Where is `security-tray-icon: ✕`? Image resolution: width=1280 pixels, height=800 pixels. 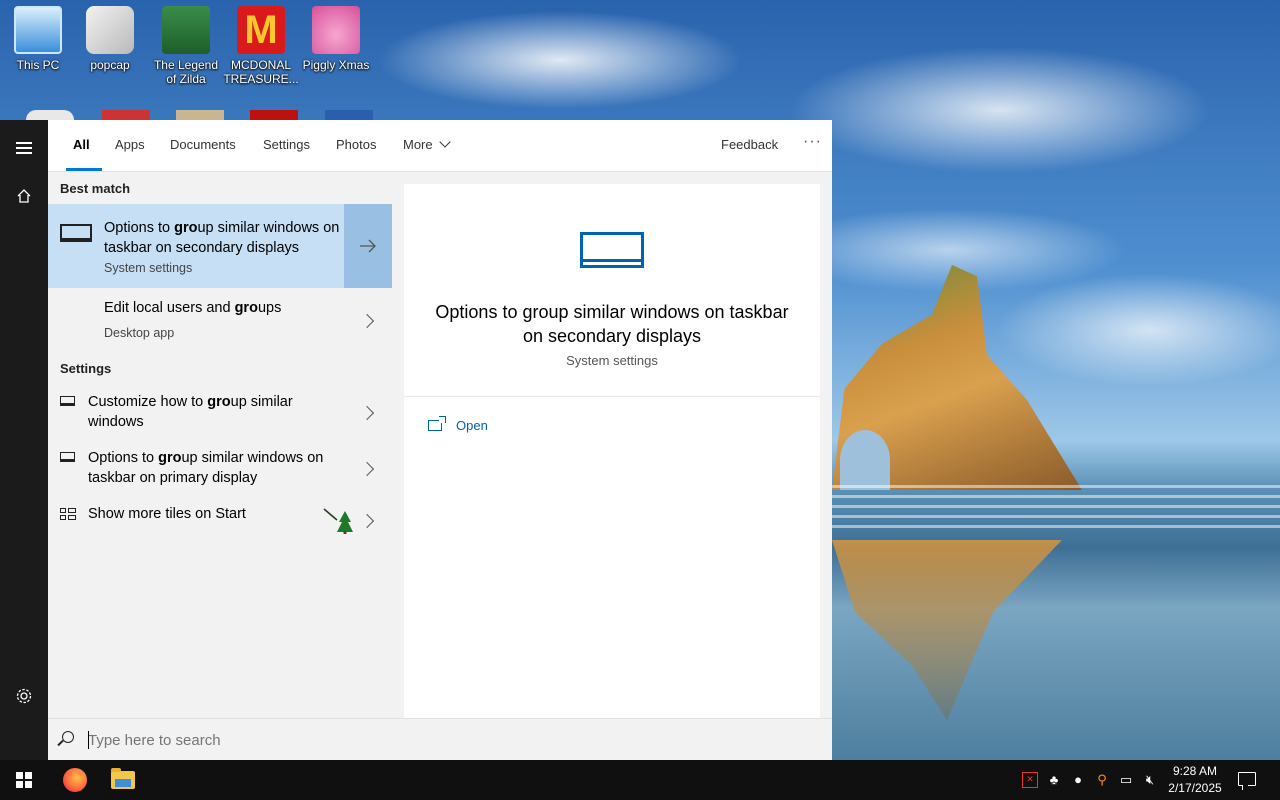
security-tray-icon: ✕ is located at coordinates (1030, 780).